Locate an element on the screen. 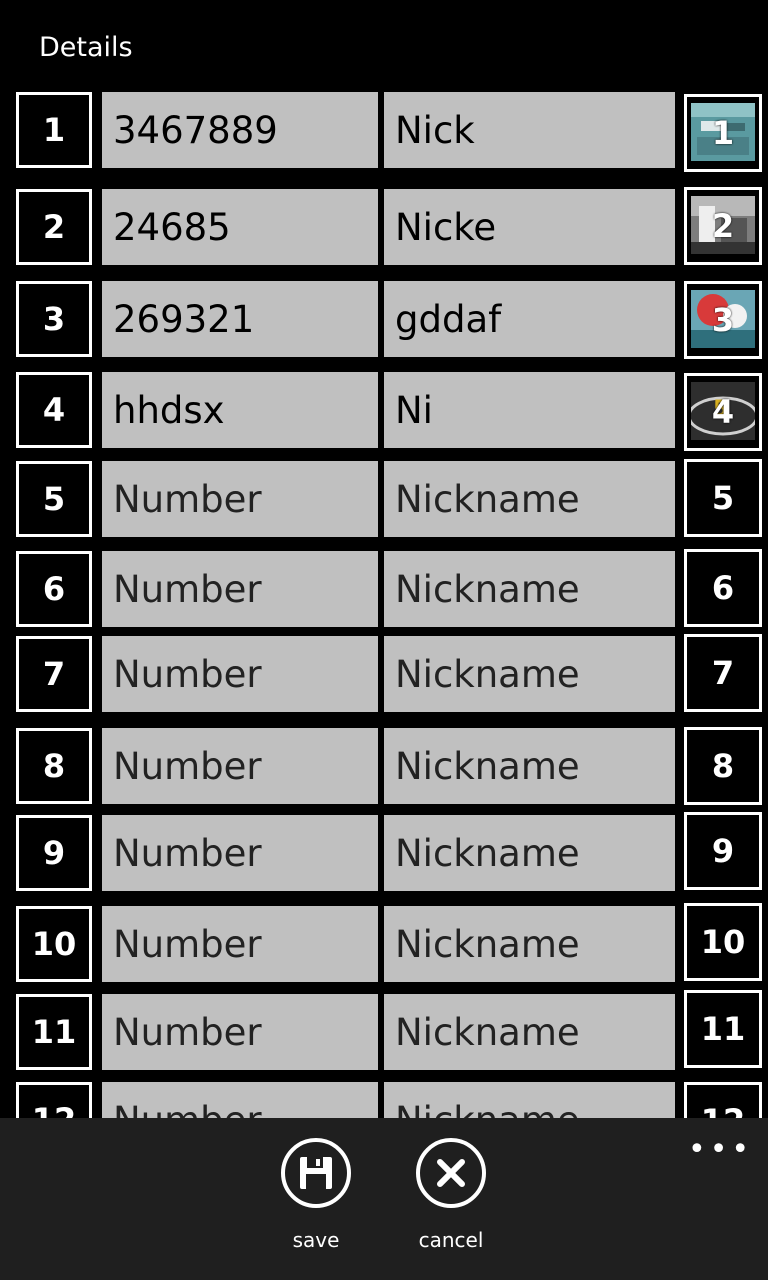 This screenshot has width=768, height=1280. row-index: 8 is located at coordinates (54, 766).